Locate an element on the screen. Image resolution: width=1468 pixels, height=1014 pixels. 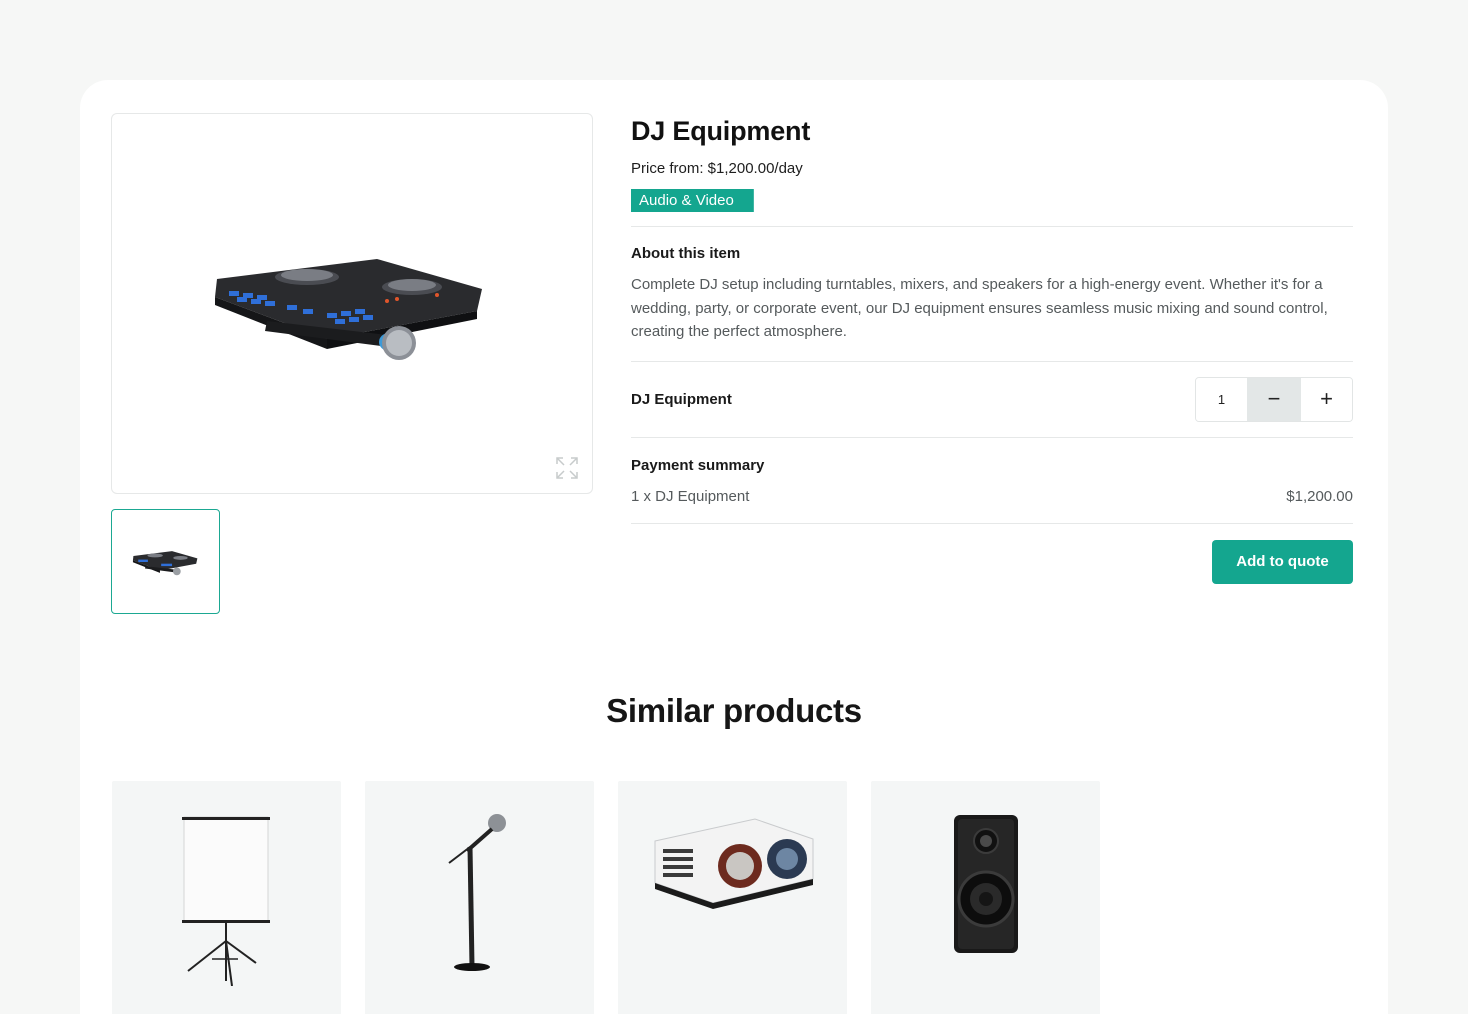
main-product-image is located at coordinates (352, 303).